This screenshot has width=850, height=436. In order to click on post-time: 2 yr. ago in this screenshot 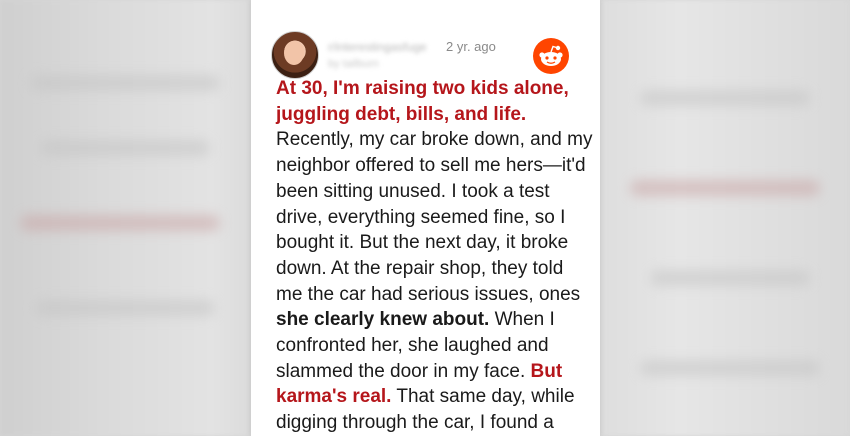, I will do `click(471, 46)`.